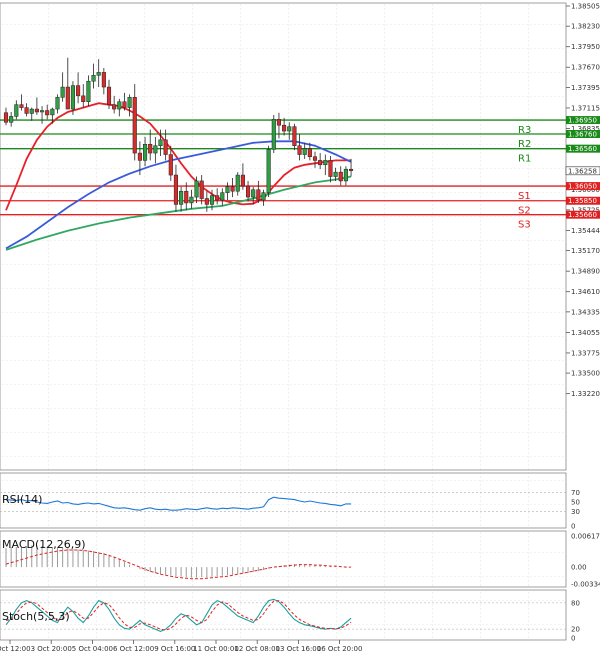 The width and height of the screenshot is (600, 659). I want to click on price-tick-label: 1.33775, so click(585, 353).